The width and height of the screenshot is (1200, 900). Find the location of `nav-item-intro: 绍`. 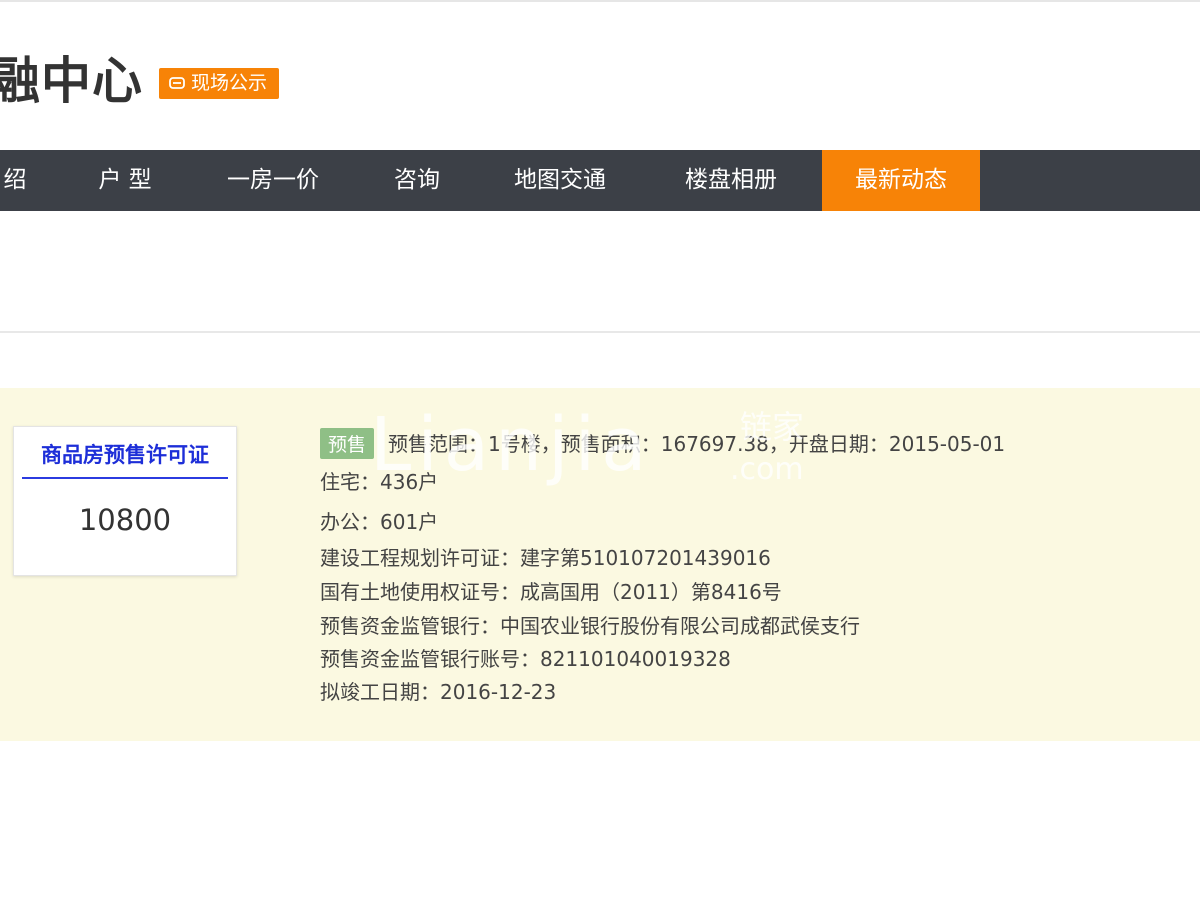

nav-item-intro: 绍 is located at coordinates (20, 180).